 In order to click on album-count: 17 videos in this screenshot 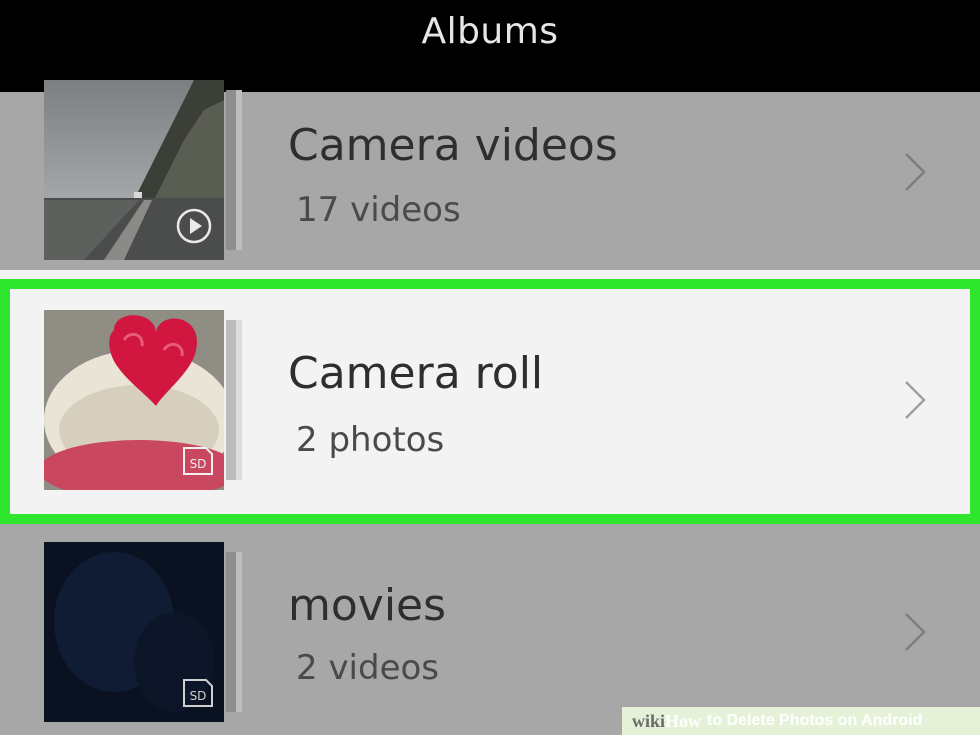, I will do `click(378, 210)`.